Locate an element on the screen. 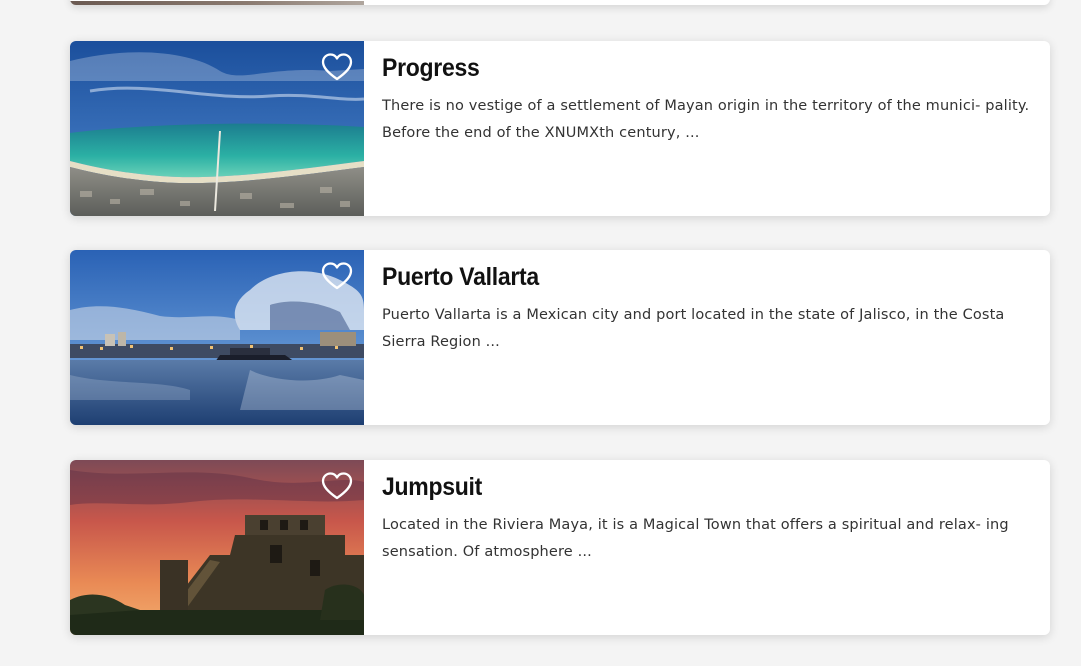 This screenshot has width=1081, height=666. card-title: Puerto Vallarta is located at coordinates (681, 277).